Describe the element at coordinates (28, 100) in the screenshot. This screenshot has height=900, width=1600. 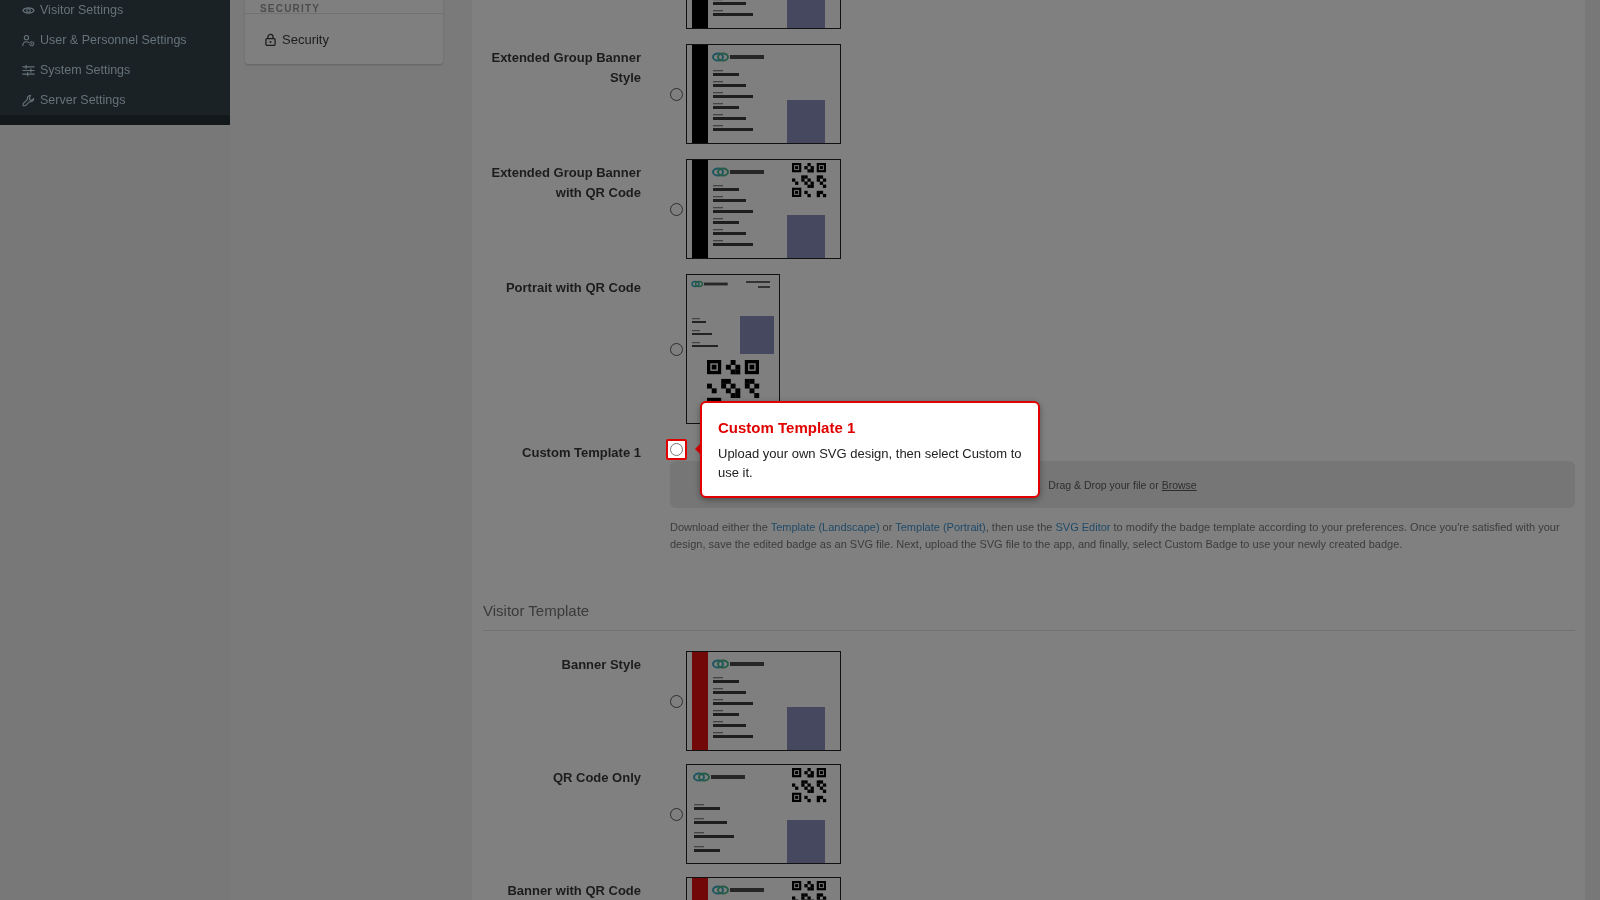
I see `wrench-icon` at that location.